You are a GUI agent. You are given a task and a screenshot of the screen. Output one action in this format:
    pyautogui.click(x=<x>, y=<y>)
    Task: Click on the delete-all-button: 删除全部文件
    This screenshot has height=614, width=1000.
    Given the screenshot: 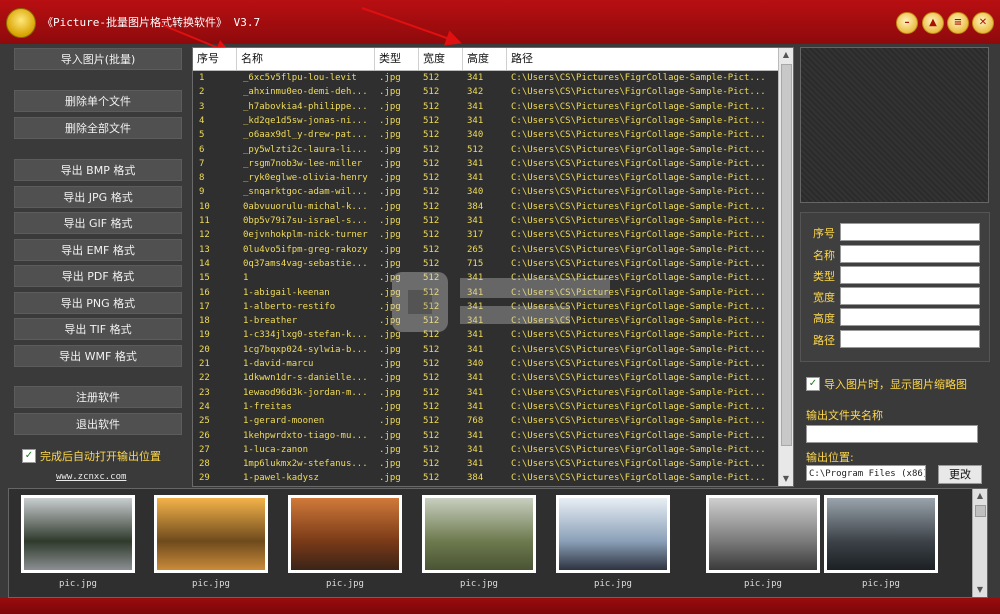 What is the action you would take?
    pyautogui.click(x=98, y=128)
    